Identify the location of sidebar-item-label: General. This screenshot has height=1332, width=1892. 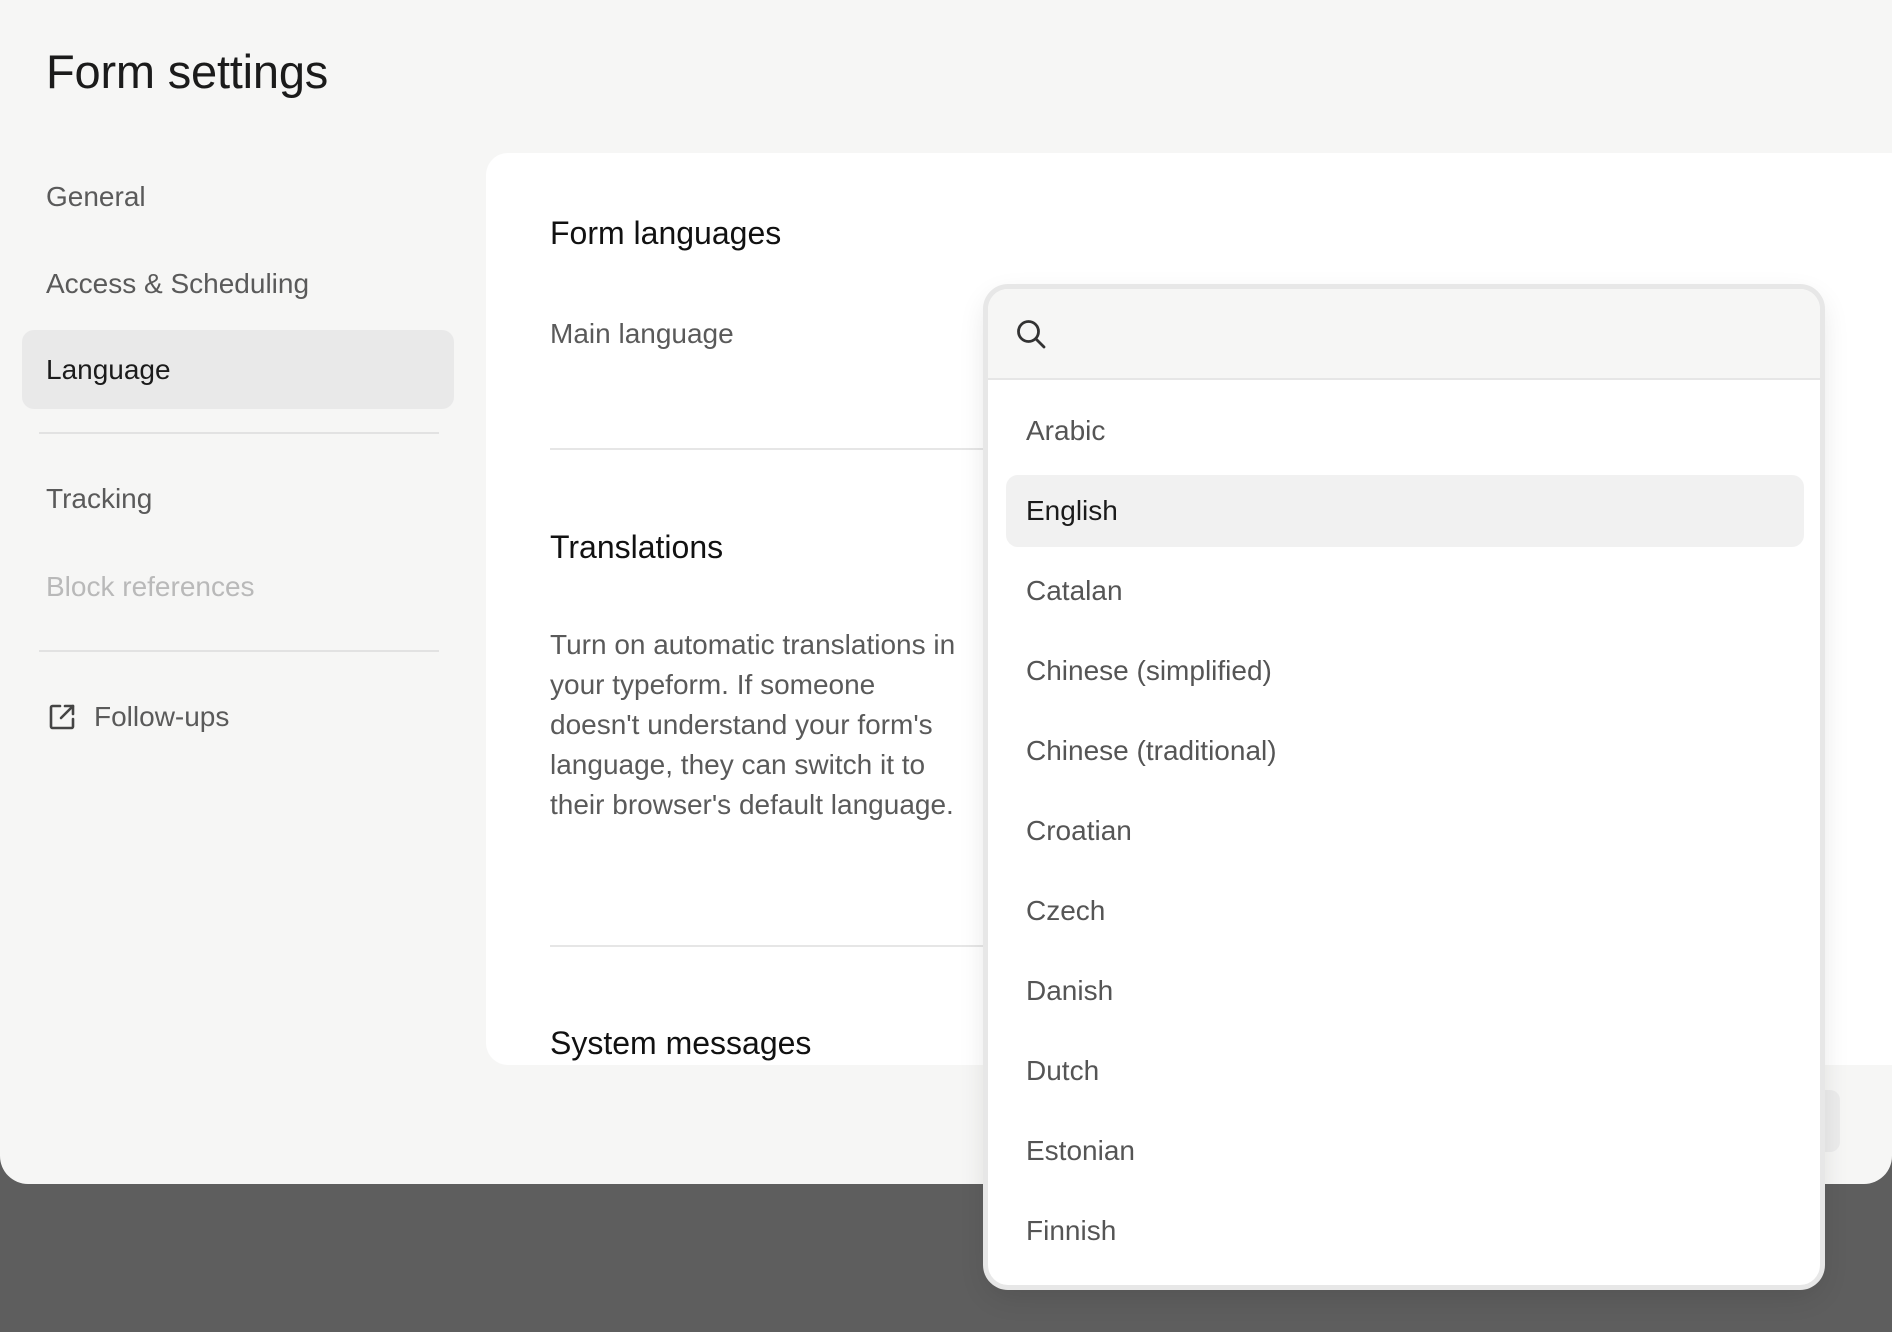
(96, 196).